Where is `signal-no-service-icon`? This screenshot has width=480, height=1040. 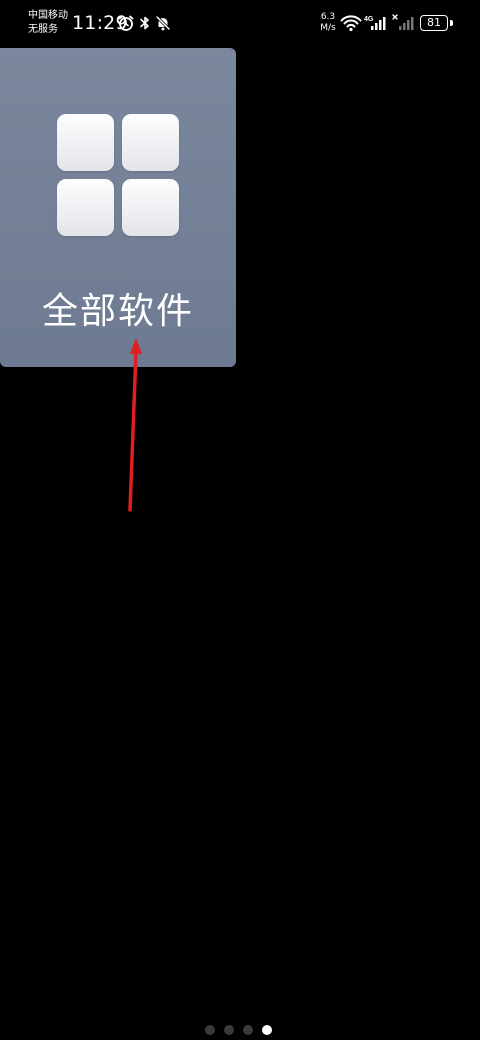
signal-no-service-icon is located at coordinates (404, 23).